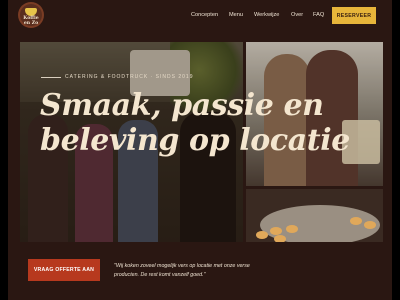  I want to click on brand-logo: Koffie en Zo, so click(31, 15).